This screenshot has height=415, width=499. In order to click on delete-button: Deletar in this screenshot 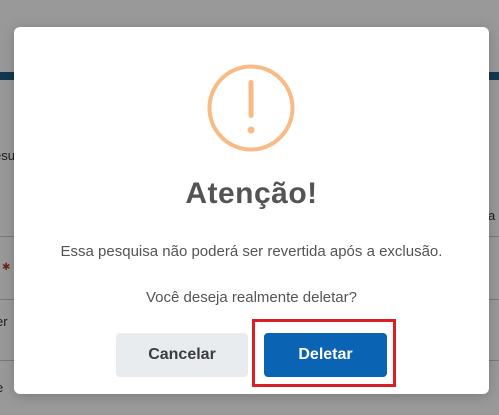, I will do `click(325, 355)`.